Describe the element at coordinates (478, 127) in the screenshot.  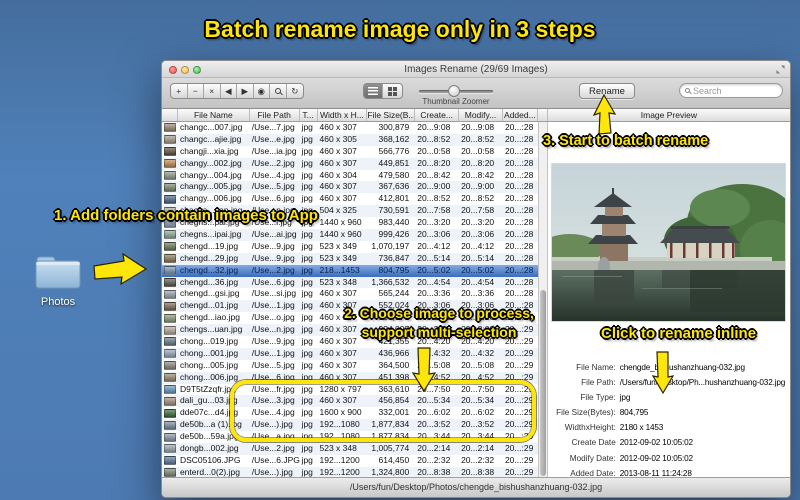
I see `cell-modified: 20...9:08` at that location.